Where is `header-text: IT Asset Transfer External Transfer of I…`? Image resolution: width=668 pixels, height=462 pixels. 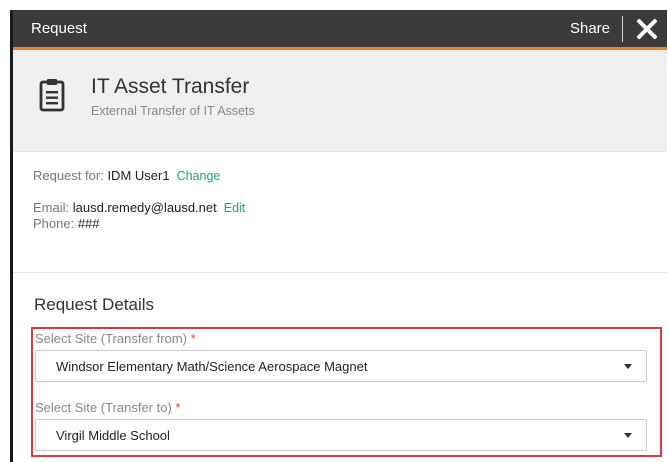
header-text: IT Asset Transfer External Transfer of I… is located at coordinates (173, 96).